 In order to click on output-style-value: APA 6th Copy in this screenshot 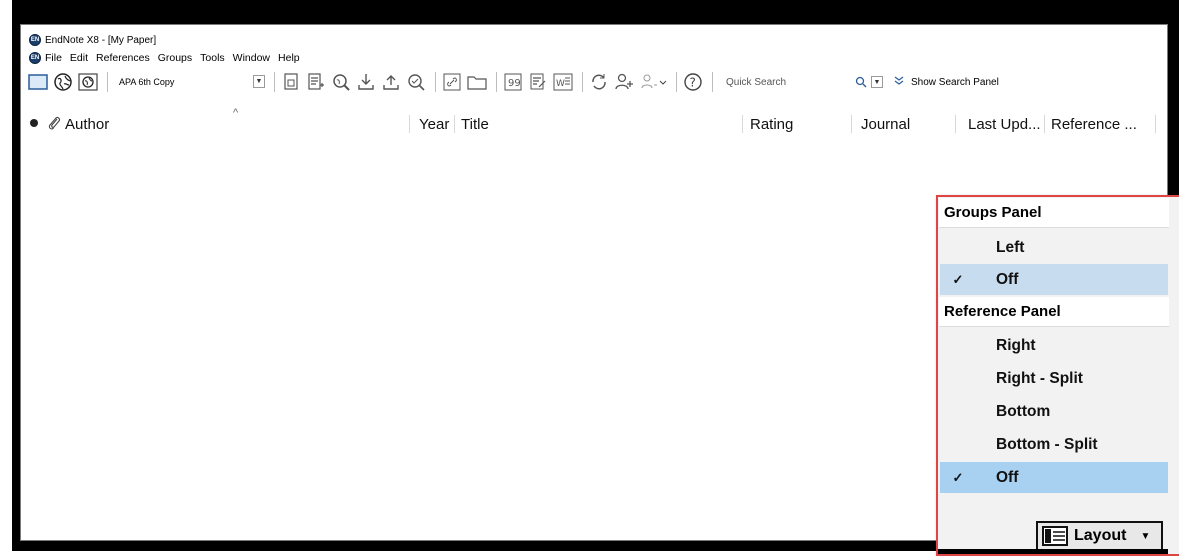, I will do `click(147, 82)`.